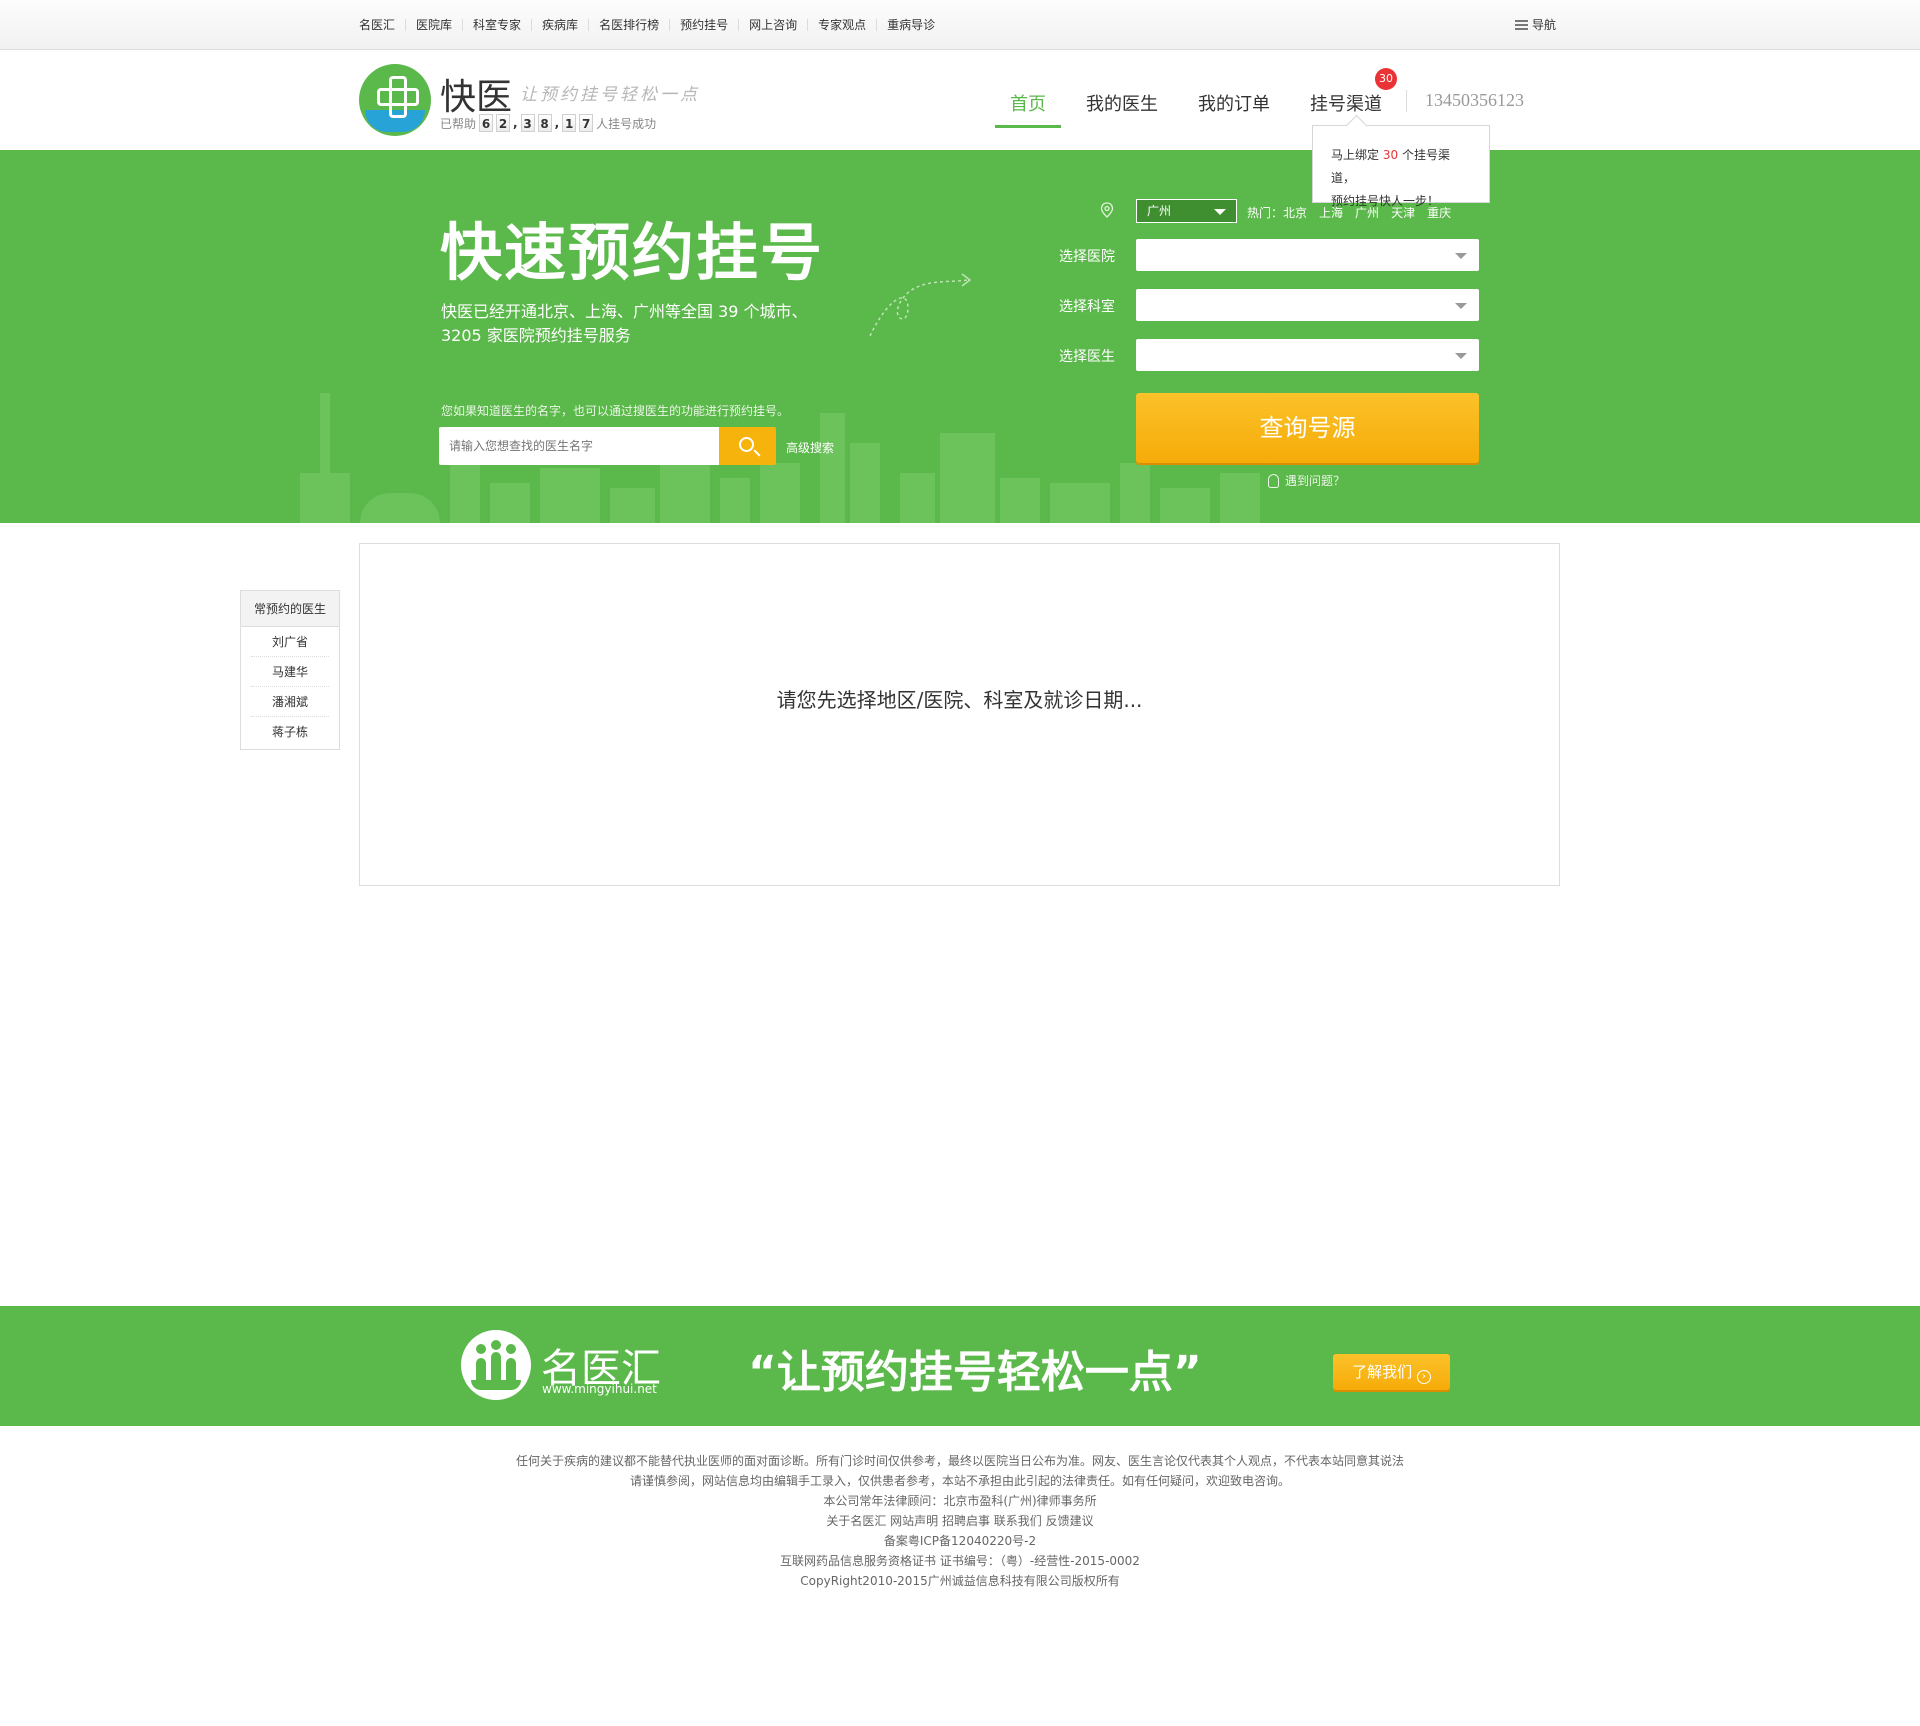 The height and width of the screenshot is (1726, 1920). Describe the element at coordinates (1390, 155) in the screenshot. I see `tooltip-number: 30` at that location.